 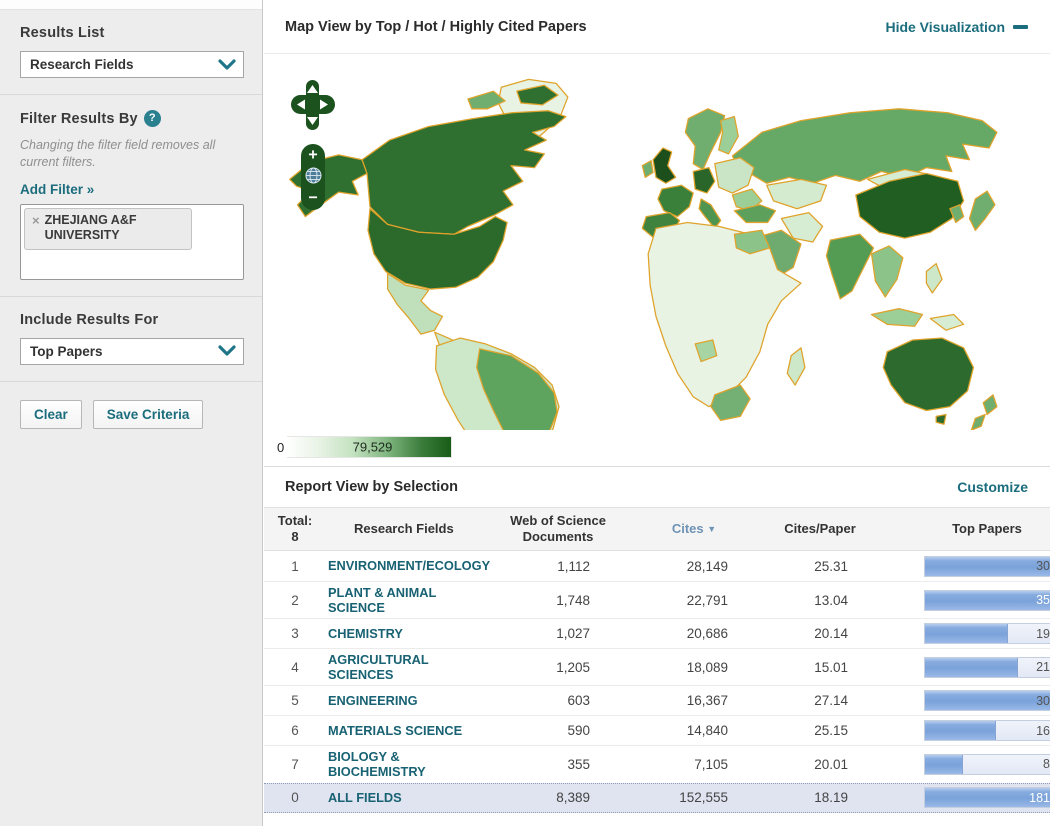 What do you see at coordinates (934, 278) in the screenshot?
I see `map-region-philippines` at bounding box center [934, 278].